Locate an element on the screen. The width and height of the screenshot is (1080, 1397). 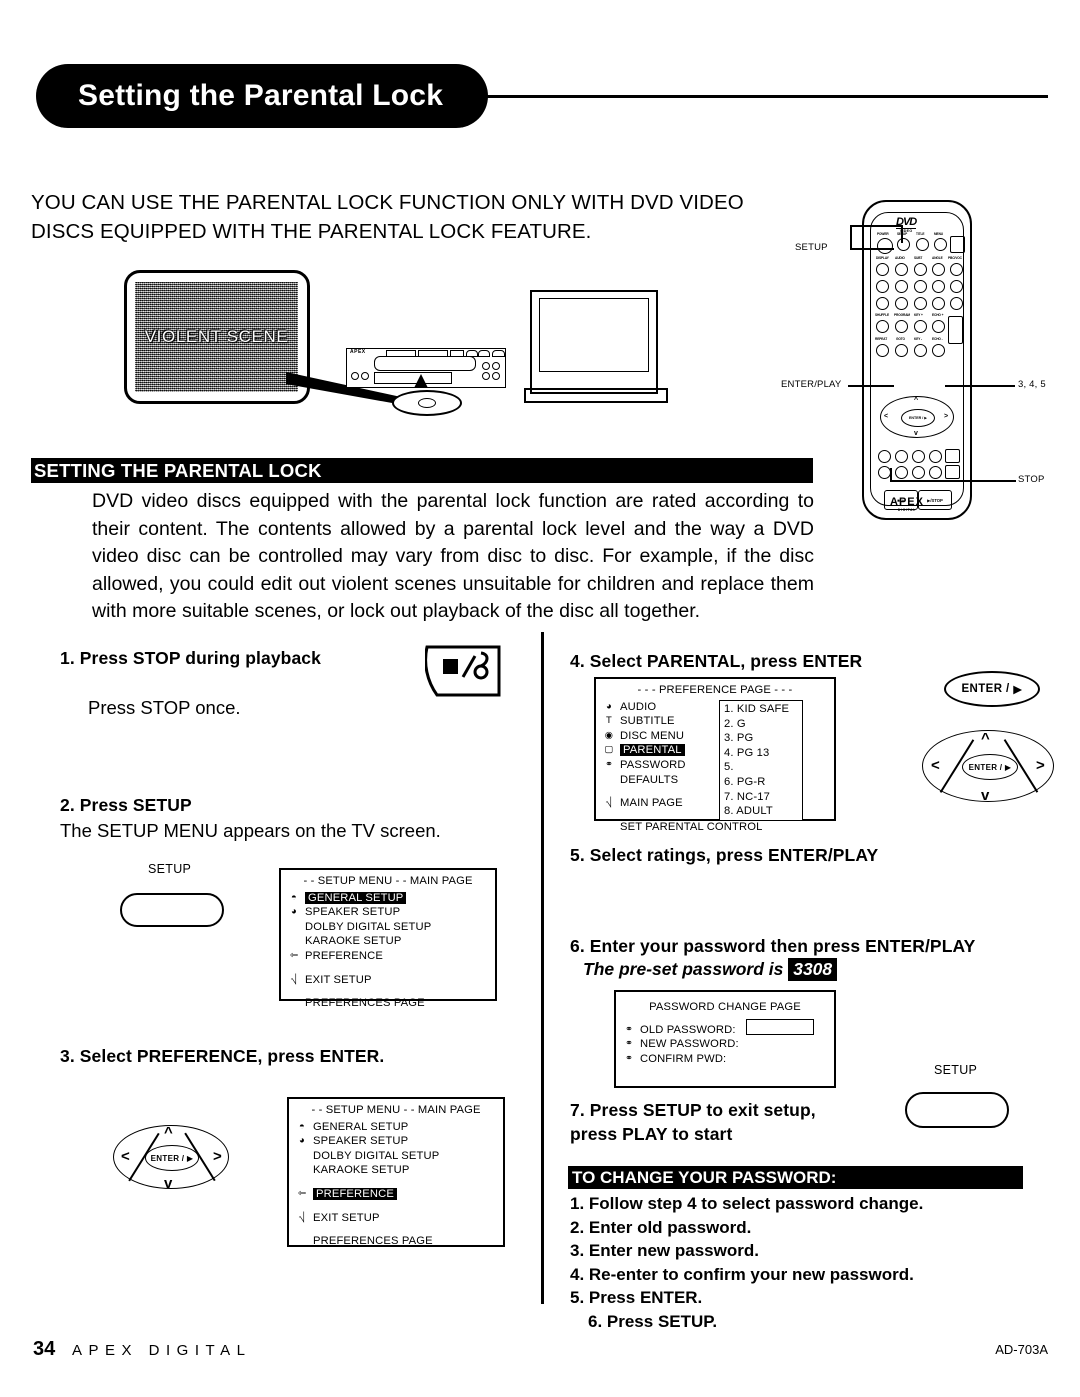
osd-item: ◕ SPEAKER SETUP is located at coordinates (396, 1141).